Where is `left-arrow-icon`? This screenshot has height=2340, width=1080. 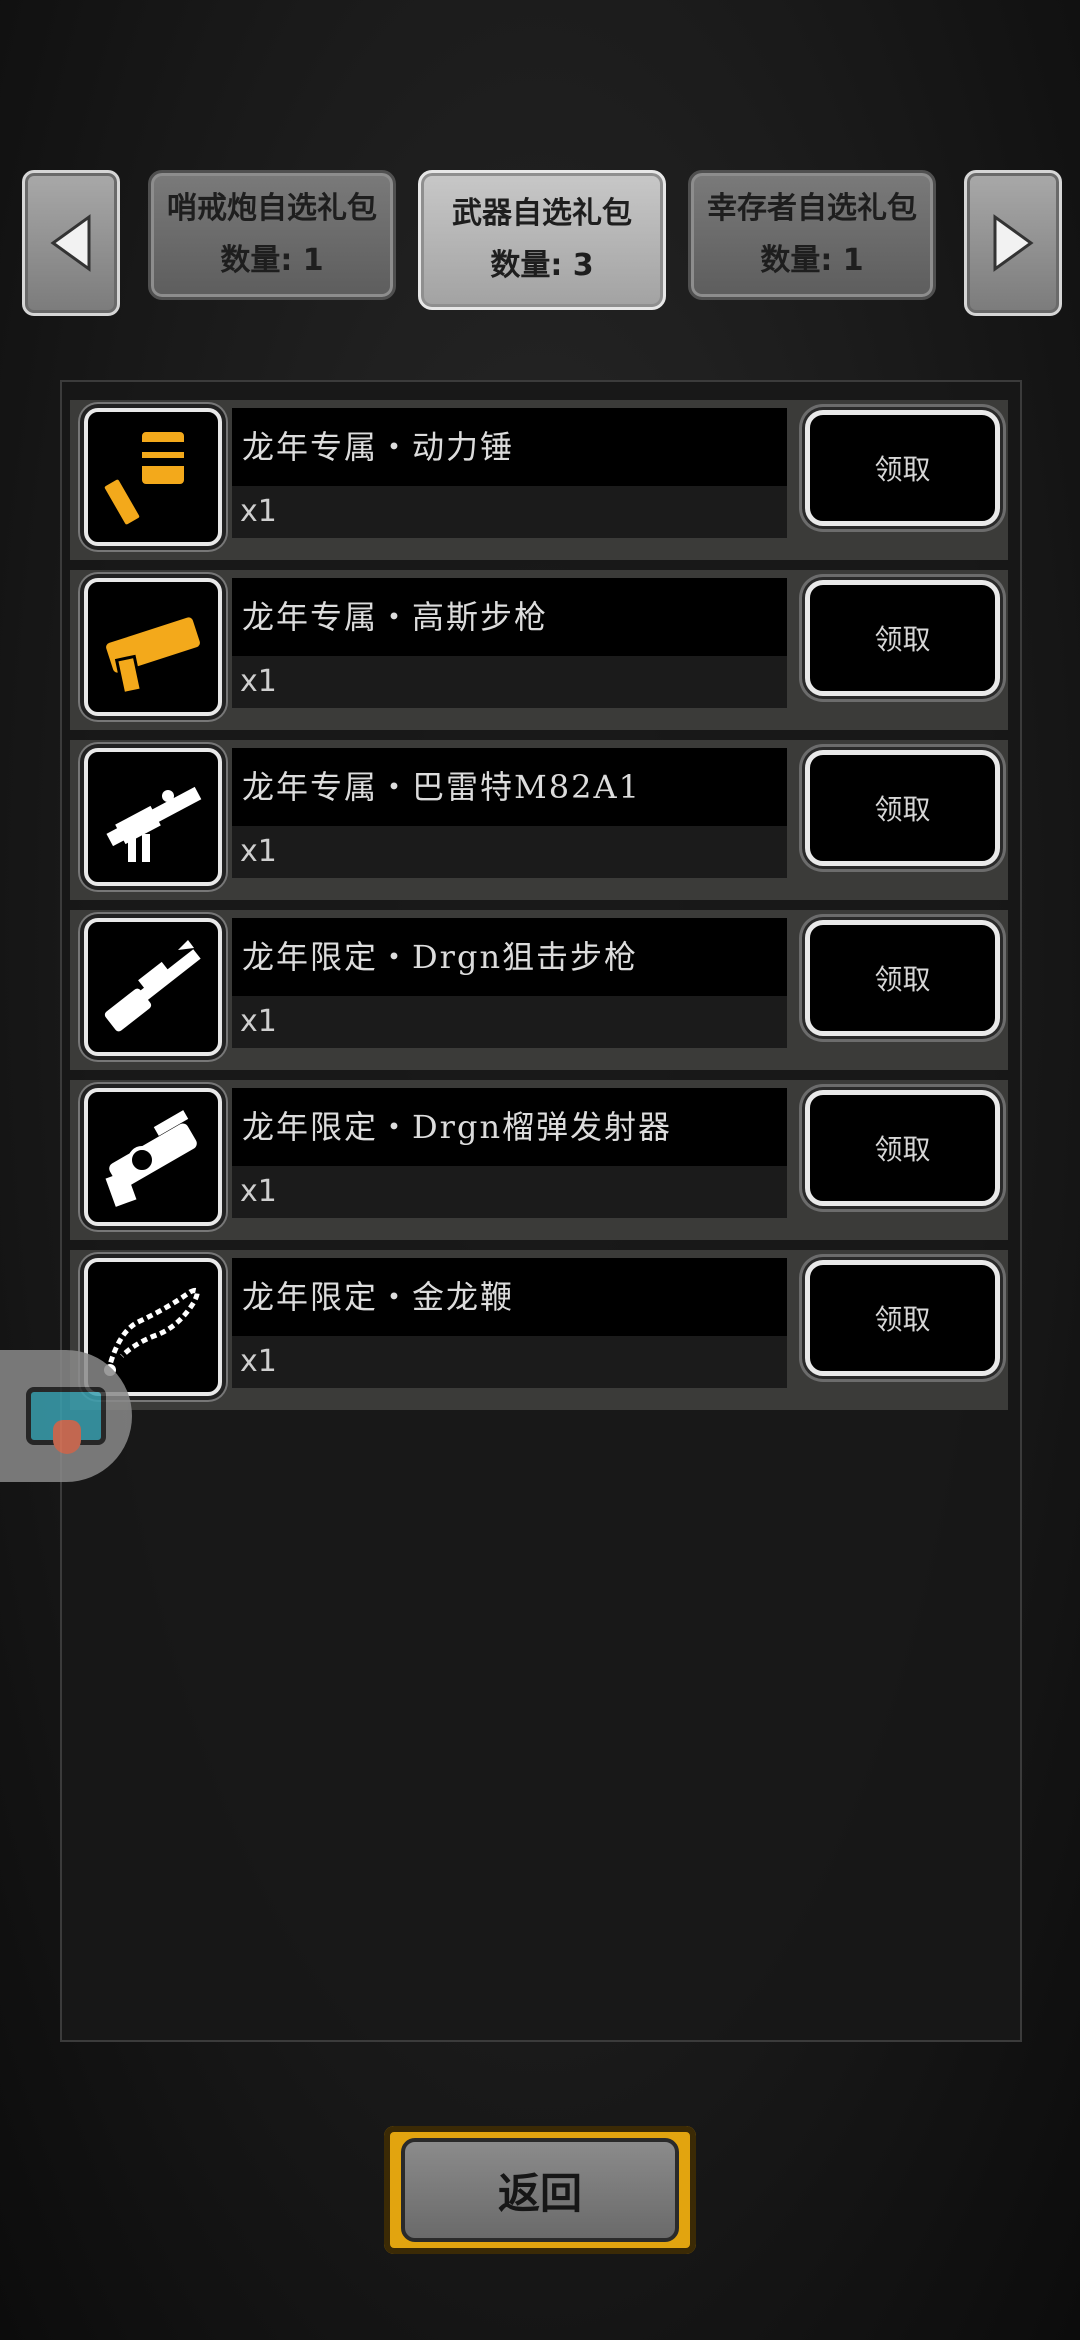
left-arrow-icon is located at coordinates (70, 243).